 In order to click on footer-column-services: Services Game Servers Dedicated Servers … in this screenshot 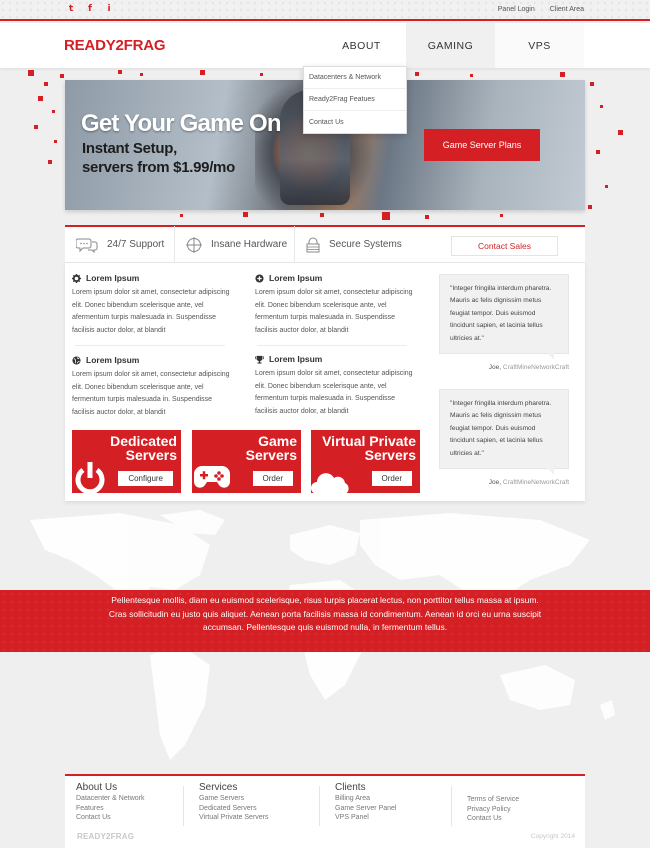, I will do `click(234, 802)`.